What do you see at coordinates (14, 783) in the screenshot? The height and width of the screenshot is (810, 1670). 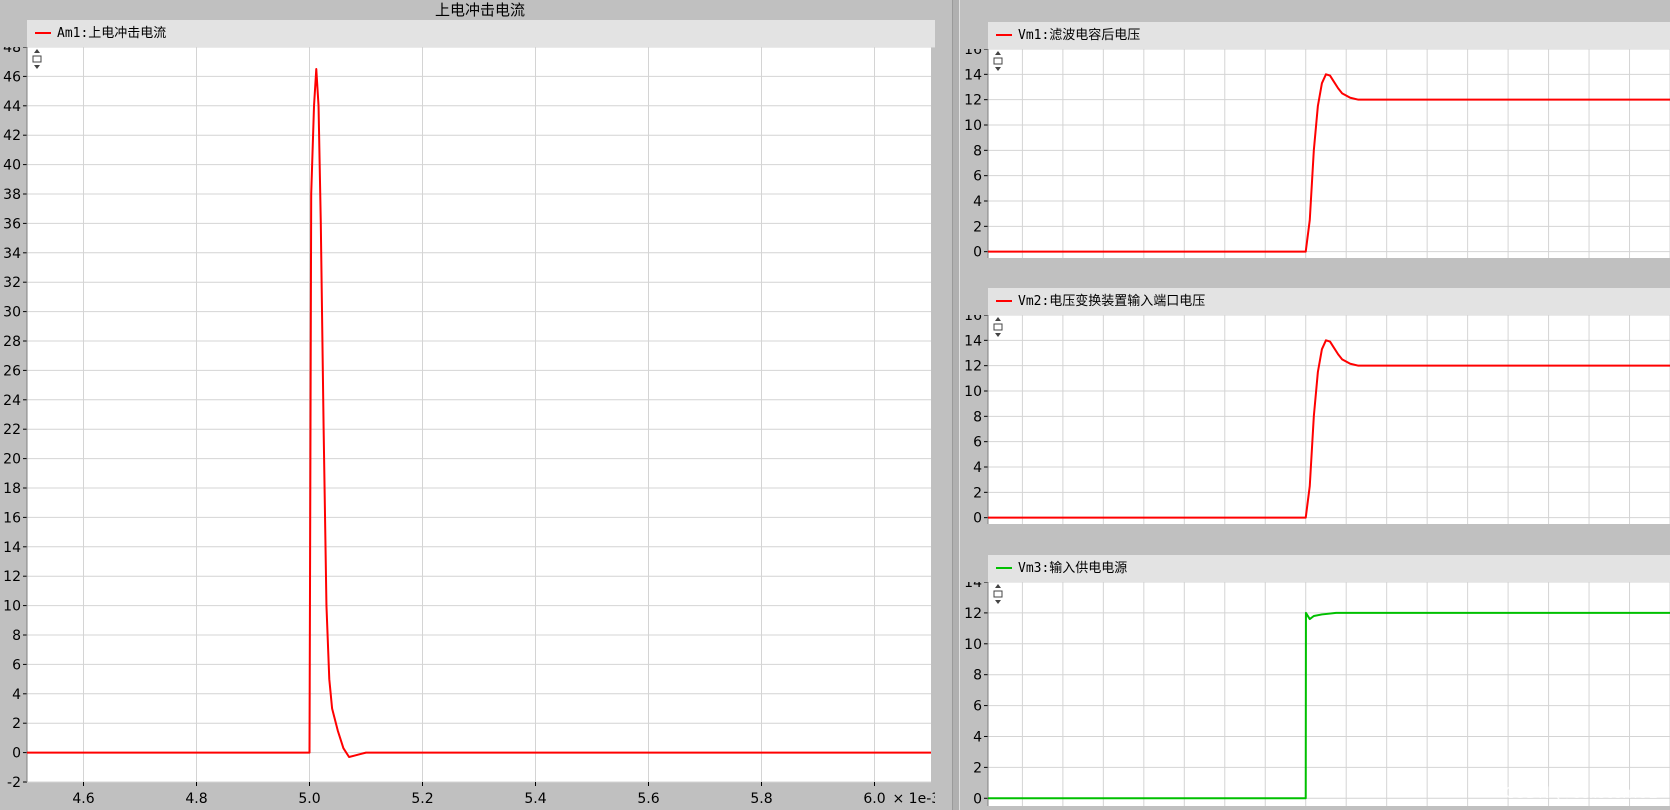 I see `y-tick-label: -2` at bounding box center [14, 783].